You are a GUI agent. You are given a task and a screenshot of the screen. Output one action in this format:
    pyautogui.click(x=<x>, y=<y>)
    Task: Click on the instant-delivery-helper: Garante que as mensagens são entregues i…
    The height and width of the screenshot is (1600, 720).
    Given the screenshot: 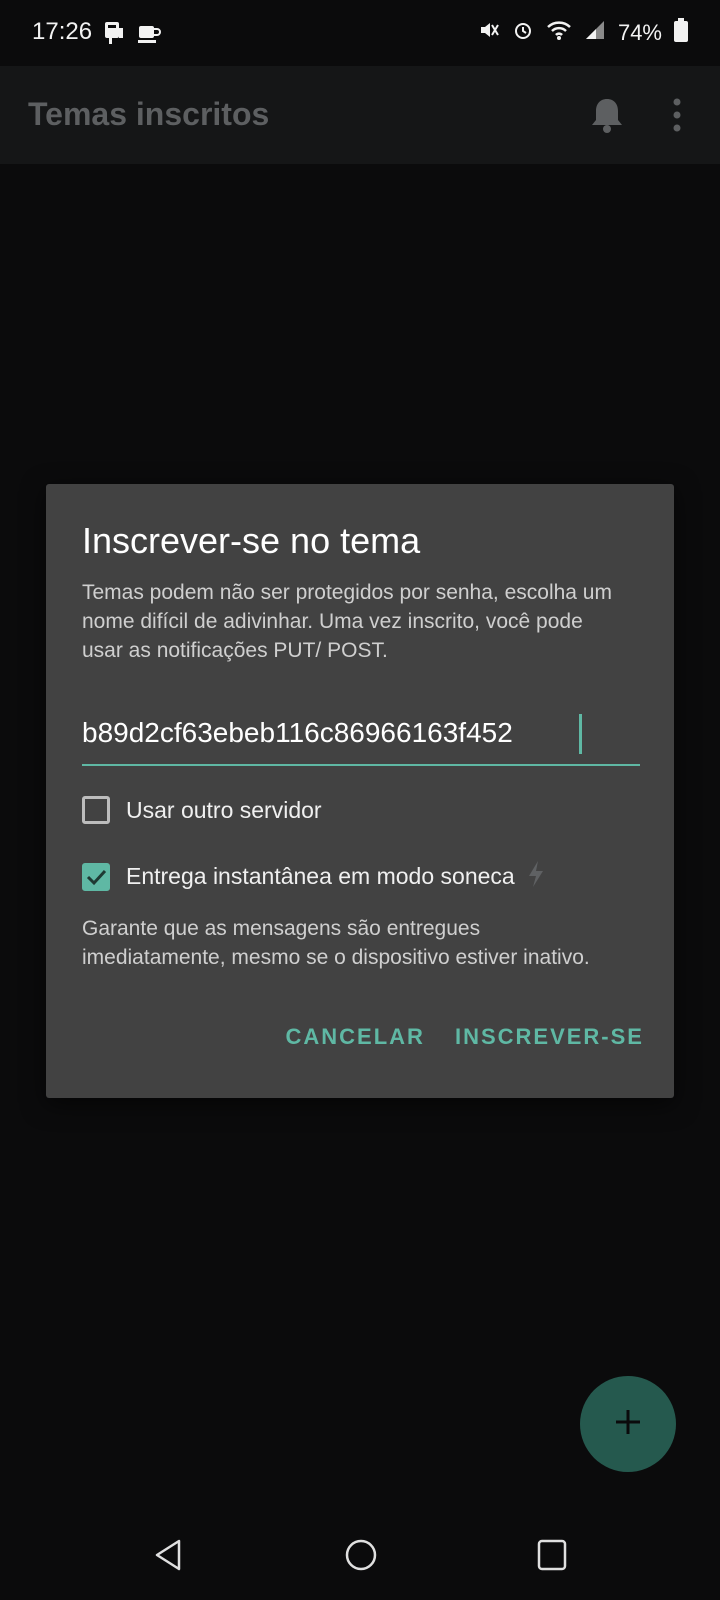 What is the action you would take?
    pyautogui.click(x=336, y=943)
    